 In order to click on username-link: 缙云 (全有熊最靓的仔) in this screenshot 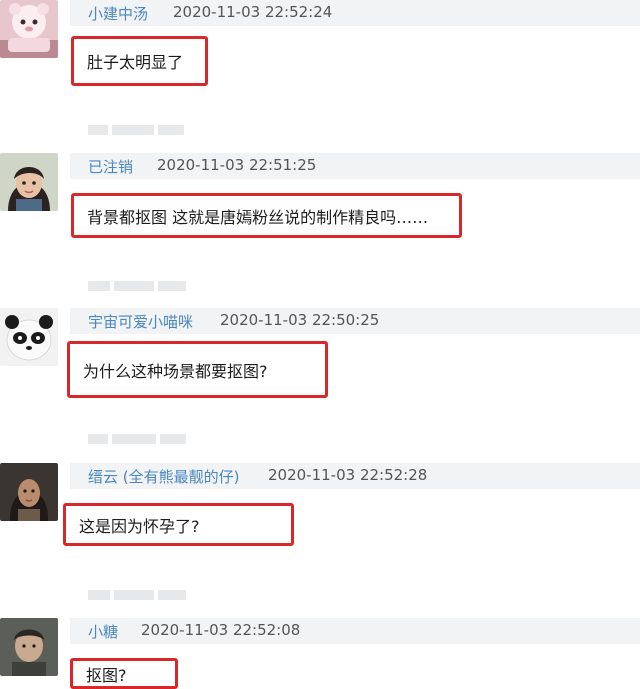, I will do `click(163, 476)`.